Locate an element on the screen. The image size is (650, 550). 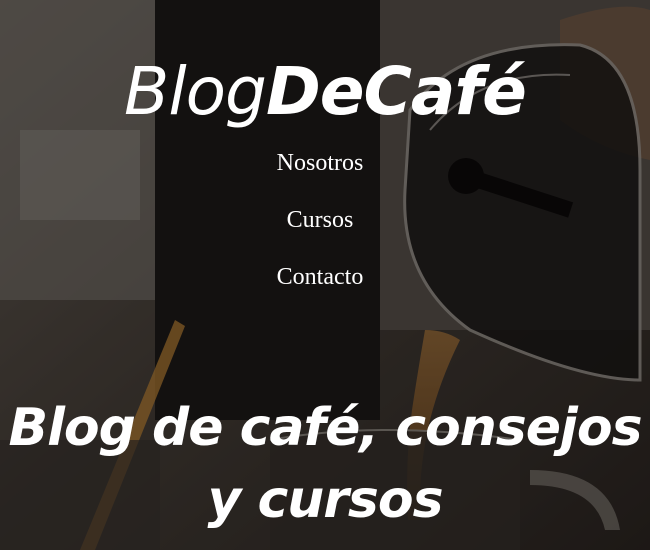
nav-link-nosotros: Nosotros is located at coordinates (320, 163).